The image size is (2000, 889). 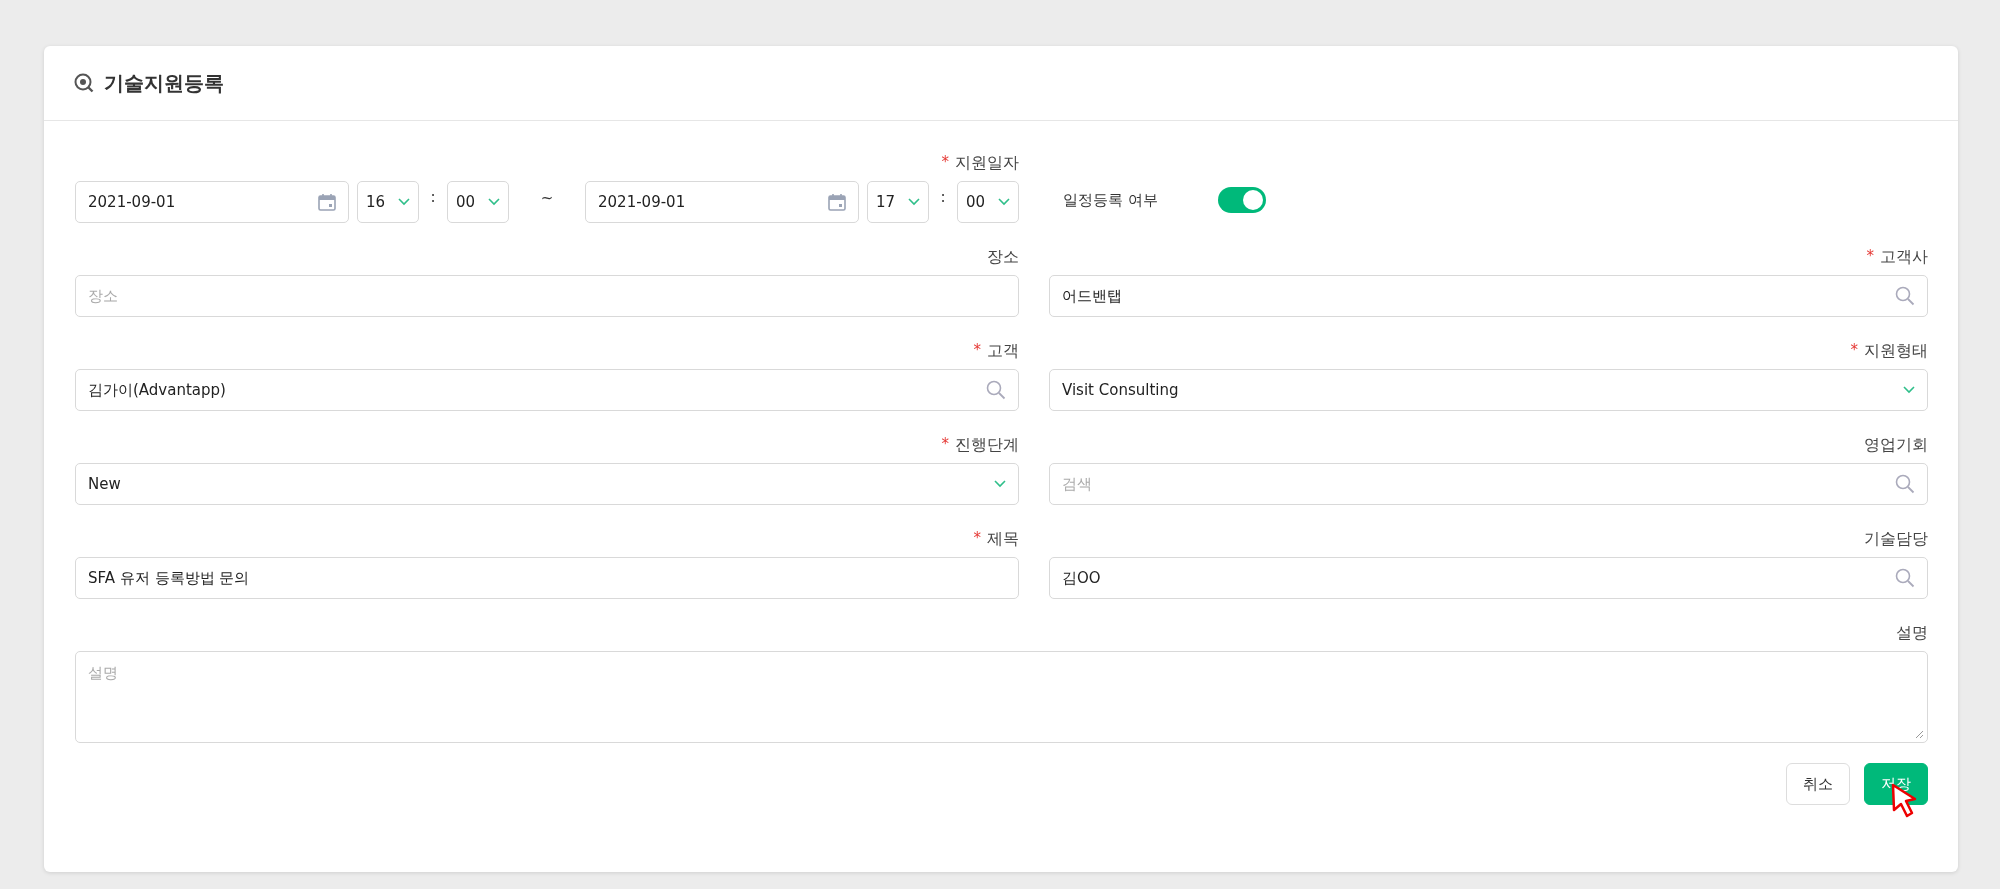 What do you see at coordinates (388, 202) in the screenshot?
I see `select-field: 16` at bounding box center [388, 202].